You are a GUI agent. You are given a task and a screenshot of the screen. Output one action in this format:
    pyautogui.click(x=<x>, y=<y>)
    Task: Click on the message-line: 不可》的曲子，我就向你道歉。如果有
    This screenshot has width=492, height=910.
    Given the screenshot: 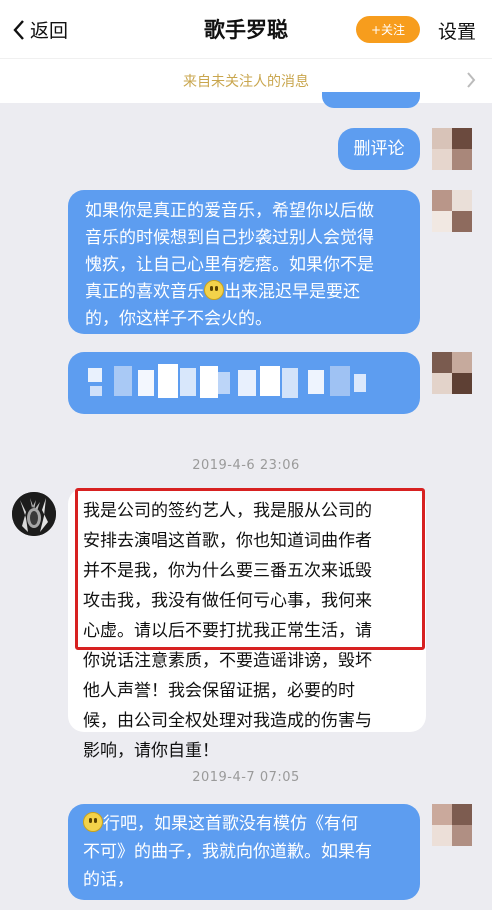 What is the action you would take?
    pyautogui.click(x=227, y=852)
    